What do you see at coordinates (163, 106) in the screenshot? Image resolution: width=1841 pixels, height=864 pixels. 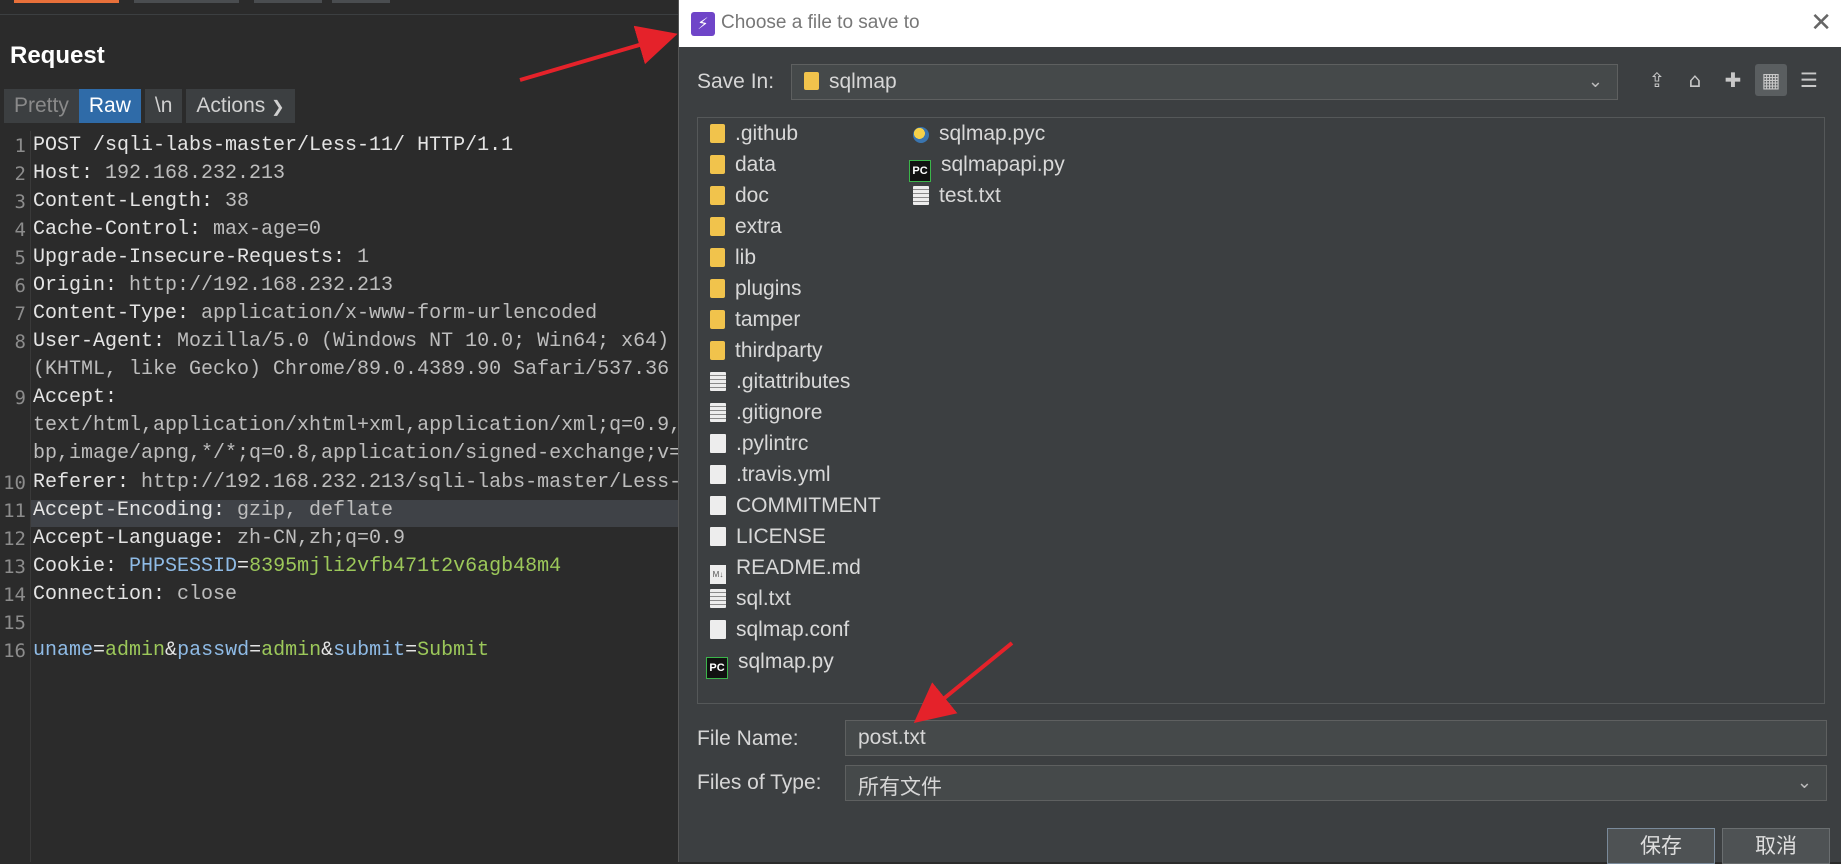 I see `newline-toggle-button: \n` at bounding box center [163, 106].